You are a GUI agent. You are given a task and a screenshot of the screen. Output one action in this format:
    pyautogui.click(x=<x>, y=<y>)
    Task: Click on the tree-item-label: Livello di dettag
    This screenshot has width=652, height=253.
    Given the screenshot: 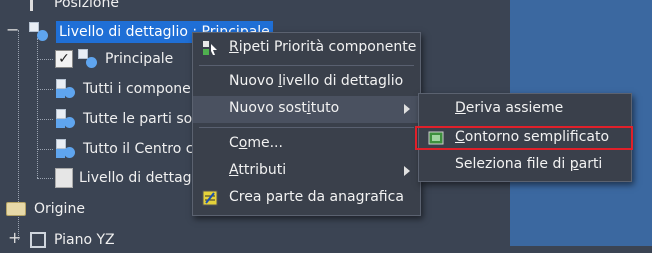 What is the action you would take?
    pyautogui.click(x=135, y=178)
    